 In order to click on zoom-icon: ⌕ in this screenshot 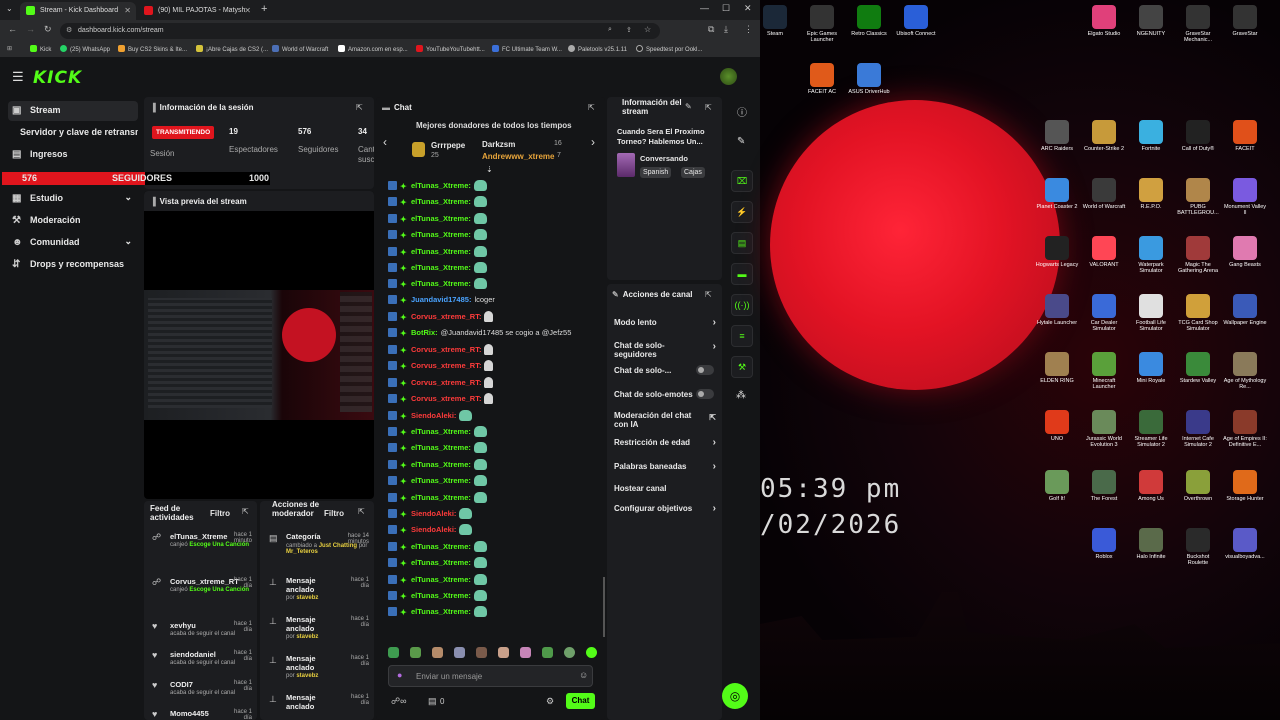, I will do `click(610, 30)`.